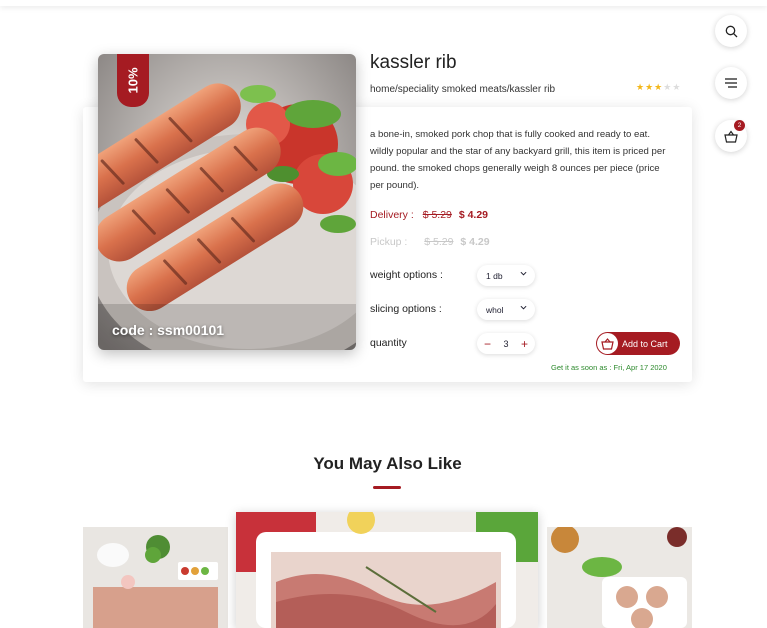 The height and width of the screenshot is (628, 767). I want to click on quantity-label: quantity, so click(388, 343).